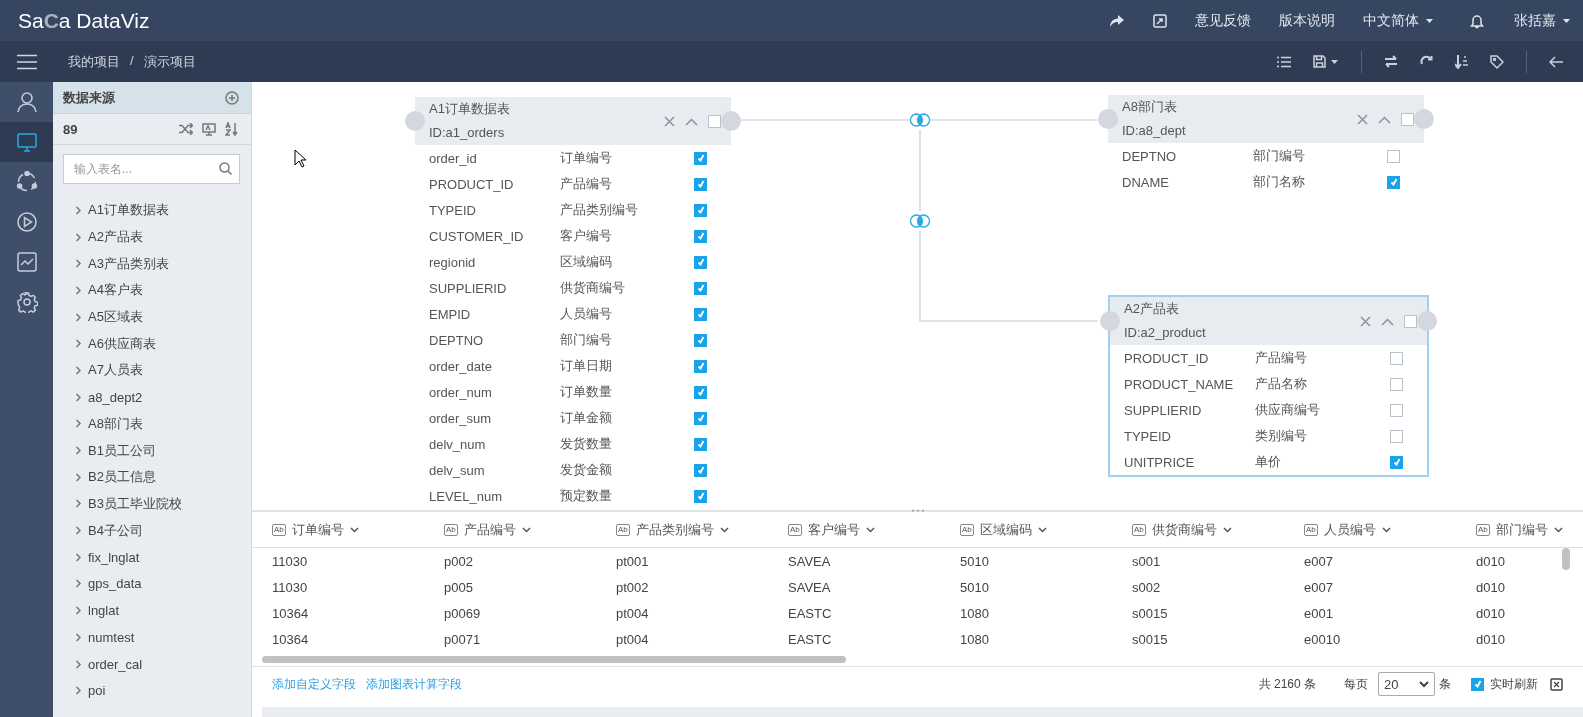 The width and height of the screenshot is (1583, 717). Describe the element at coordinates (1497, 61) in the screenshot. I see `tag-icon` at that location.